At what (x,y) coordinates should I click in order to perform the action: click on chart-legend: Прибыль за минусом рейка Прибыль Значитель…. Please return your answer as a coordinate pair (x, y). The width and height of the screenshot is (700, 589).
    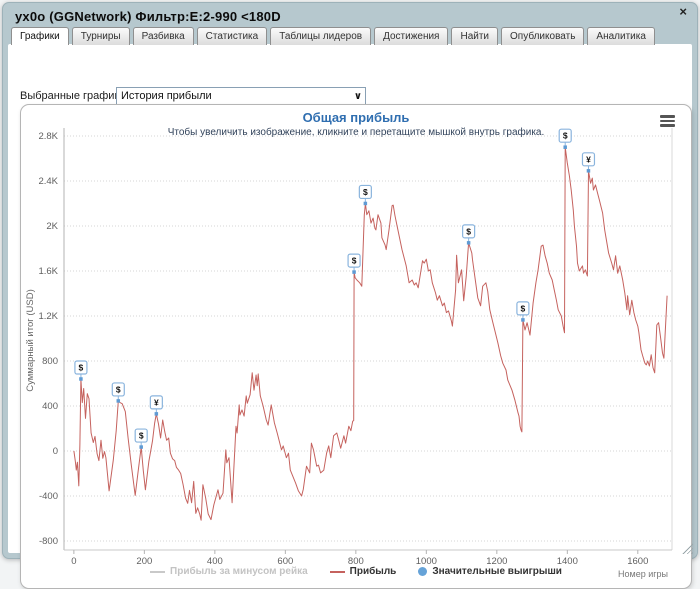
    Looking at the image, I should click on (356, 571).